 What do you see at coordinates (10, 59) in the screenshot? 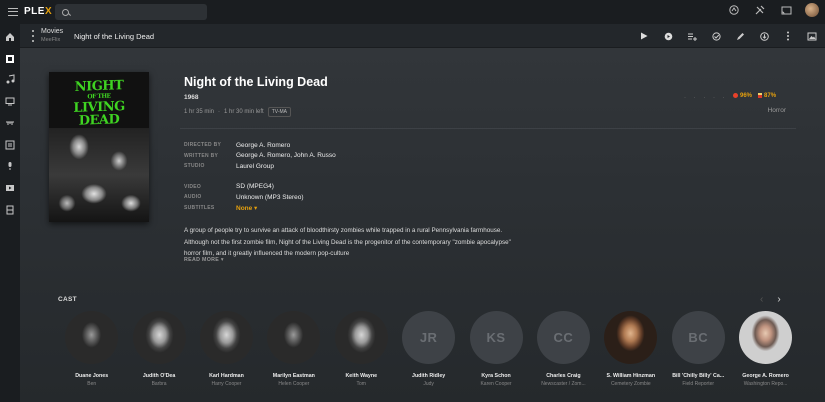
I see `movies-icon` at bounding box center [10, 59].